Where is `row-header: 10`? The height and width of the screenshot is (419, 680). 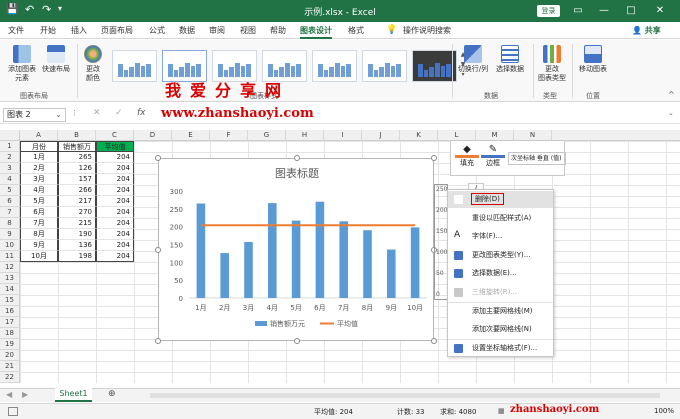
row-header: 10 is located at coordinates (10, 245).